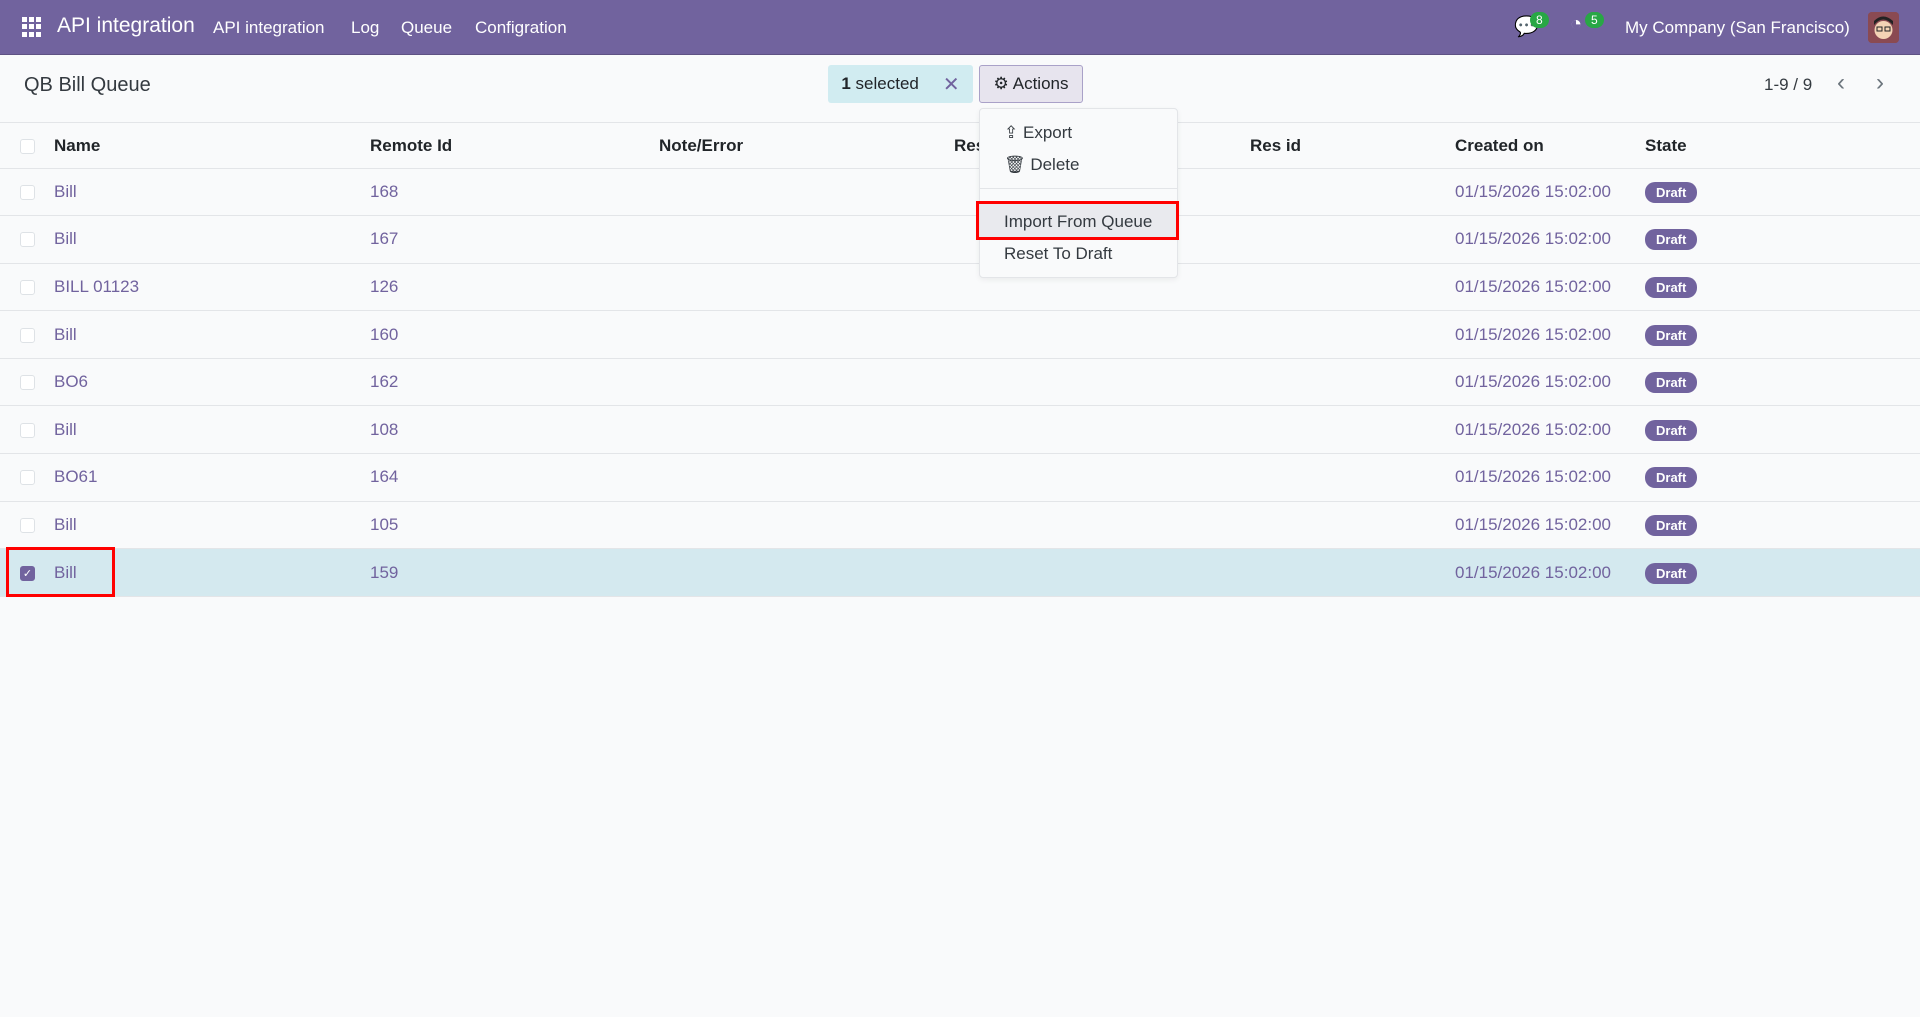 This screenshot has width=1920, height=1017. What do you see at coordinates (1001, 83) in the screenshot?
I see `gear-icon: ⚙` at bounding box center [1001, 83].